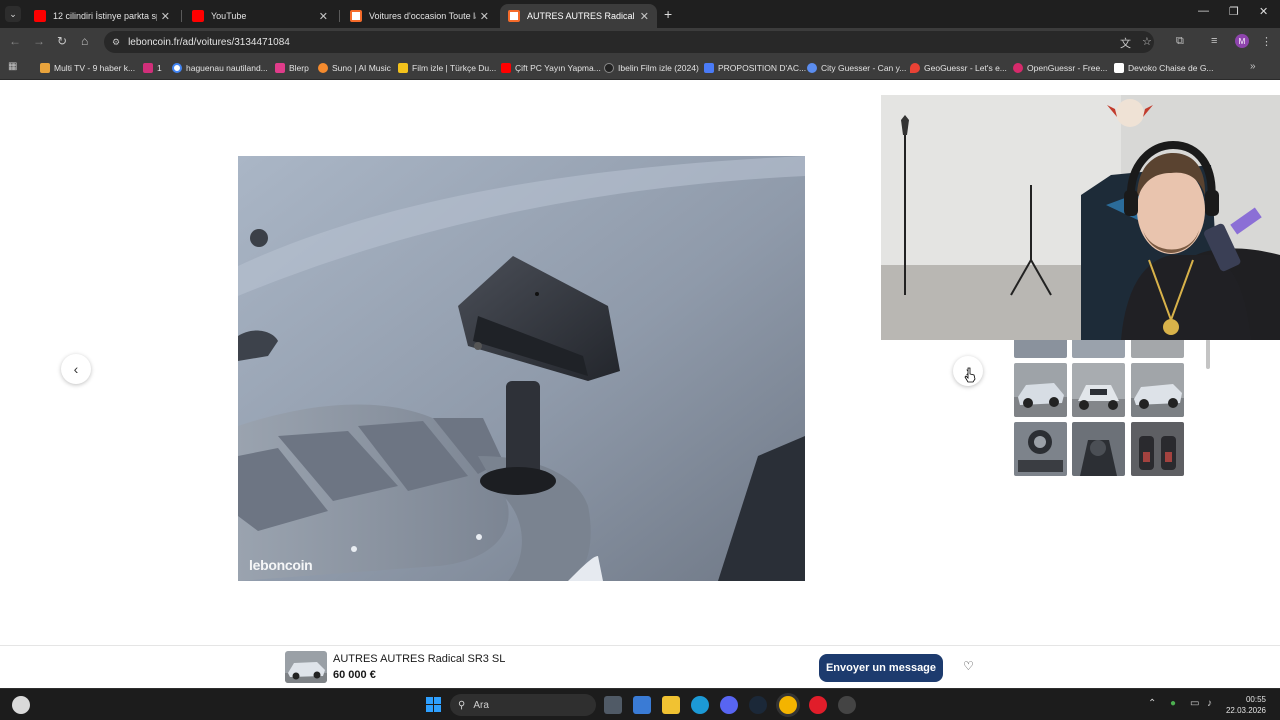 The image size is (1280, 720). I want to click on media-controls-icon: ≡, so click(1214, 41).